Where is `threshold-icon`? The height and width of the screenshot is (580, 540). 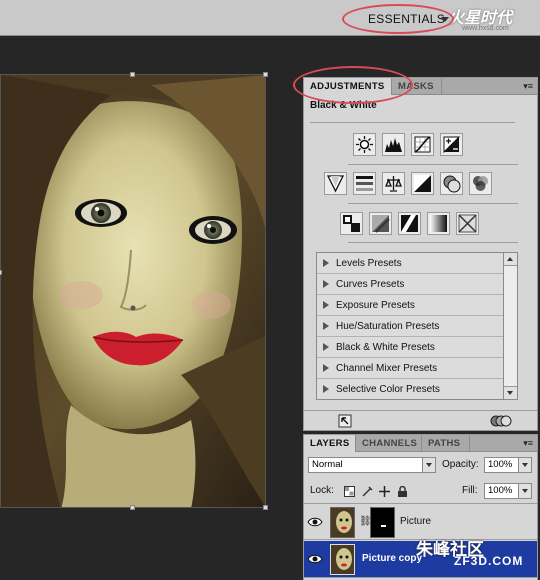
threshold-icon is located at coordinates (409, 223).